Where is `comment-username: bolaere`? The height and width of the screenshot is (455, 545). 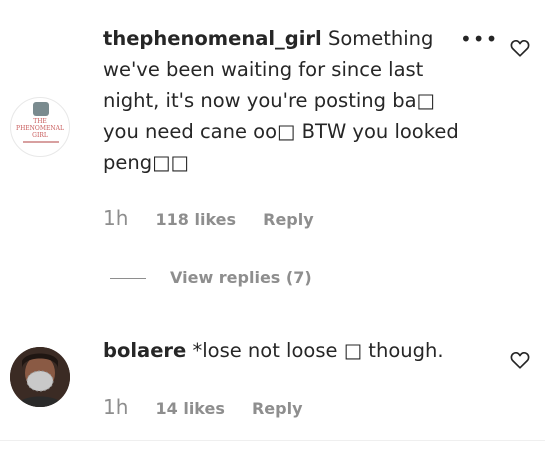 comment-username: bolaere is located at coordinates (144, 350).